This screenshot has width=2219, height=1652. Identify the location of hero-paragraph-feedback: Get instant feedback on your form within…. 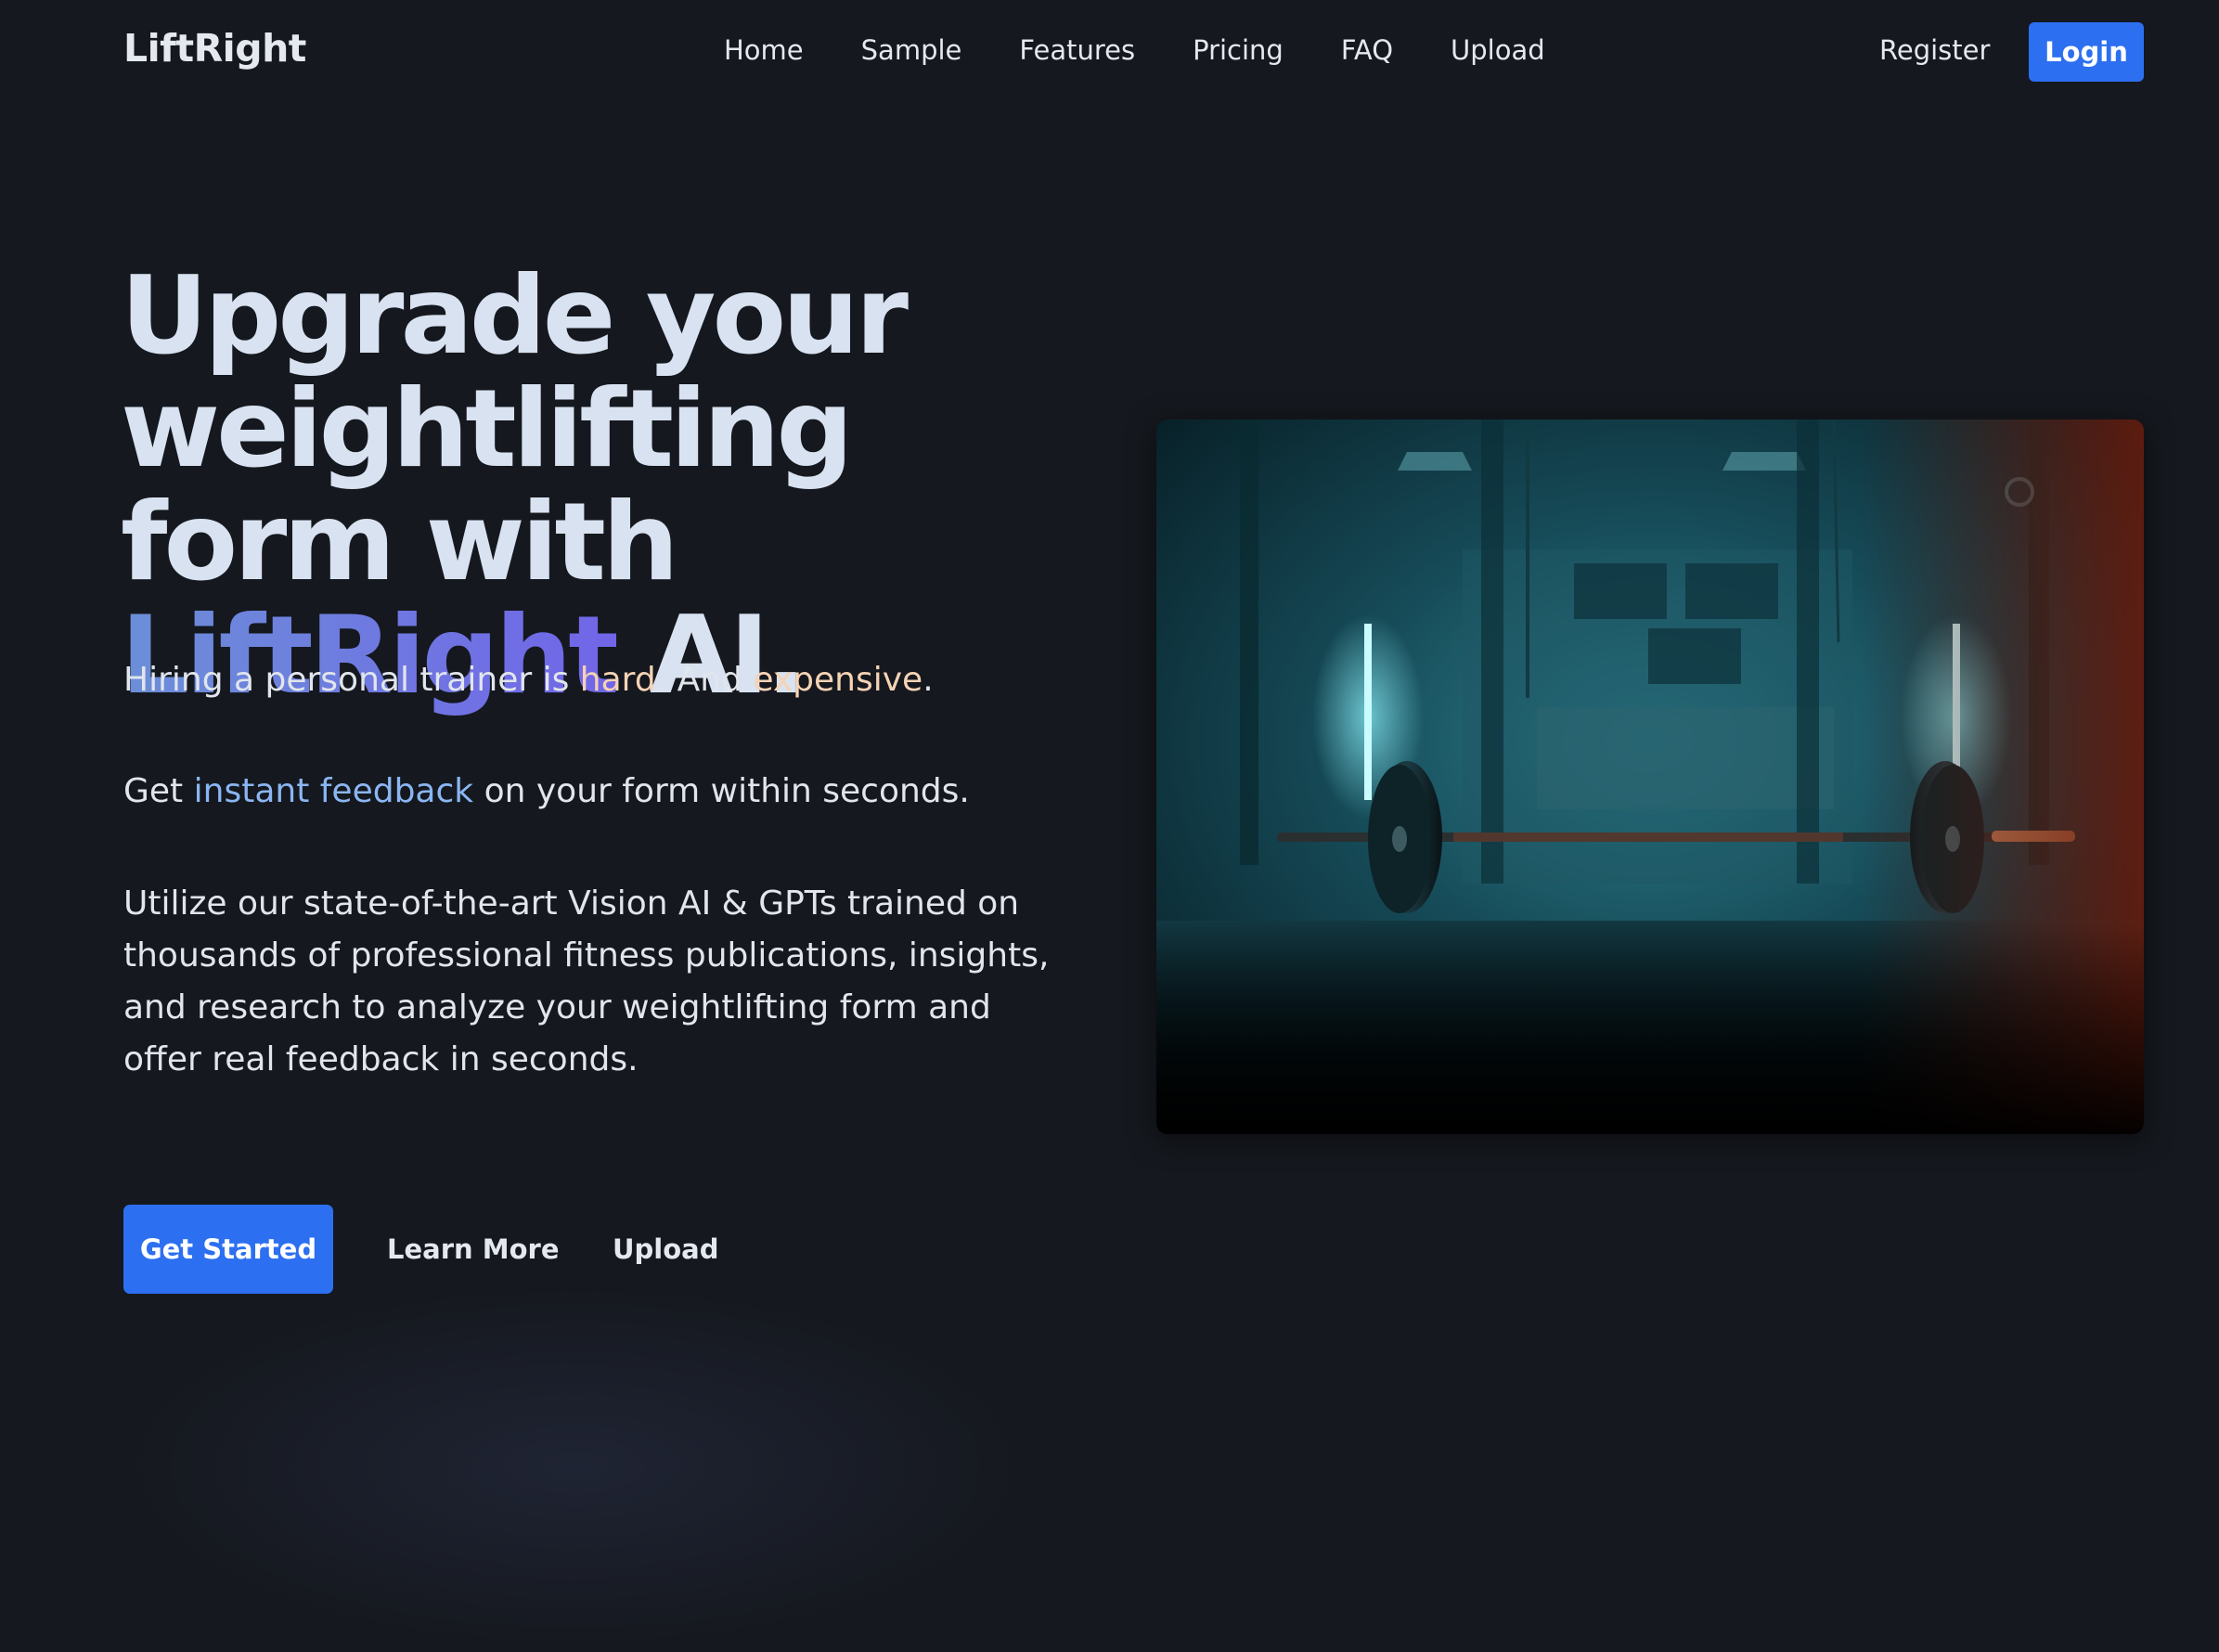
(546, 791).